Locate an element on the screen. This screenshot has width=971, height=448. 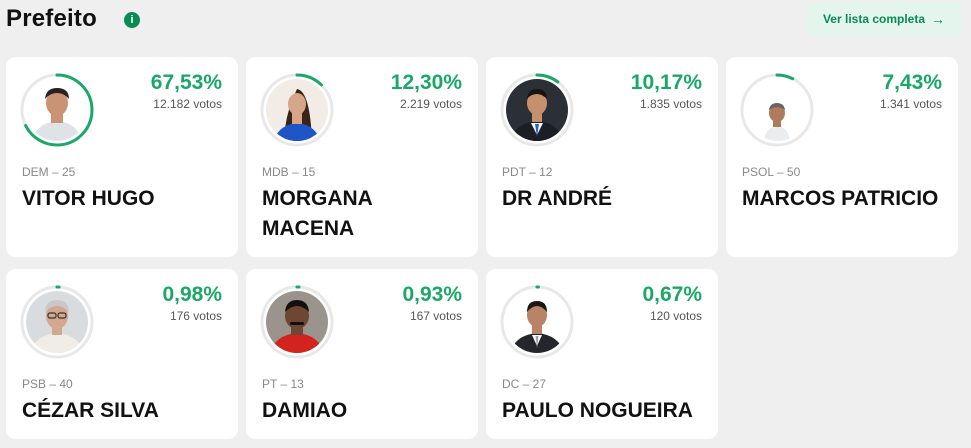
vote-percentage: 10,17% is located at coordinates (666, 82).